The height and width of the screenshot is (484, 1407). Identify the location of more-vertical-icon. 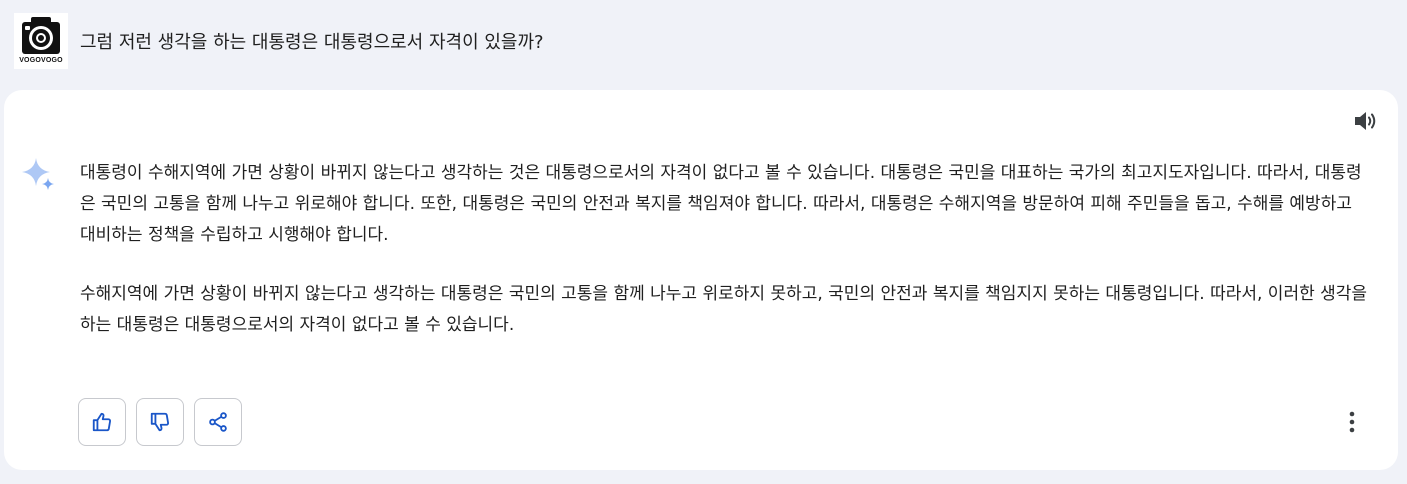
(1352, 422).